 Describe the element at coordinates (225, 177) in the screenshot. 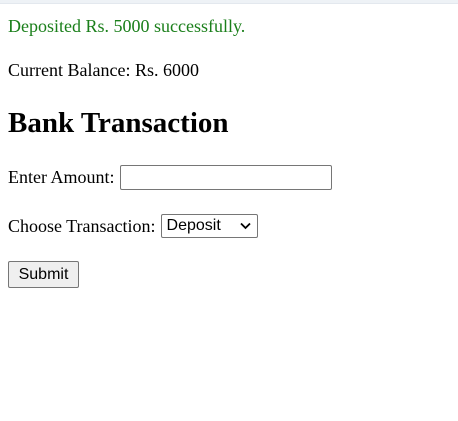

I see `amount-input` at that location.